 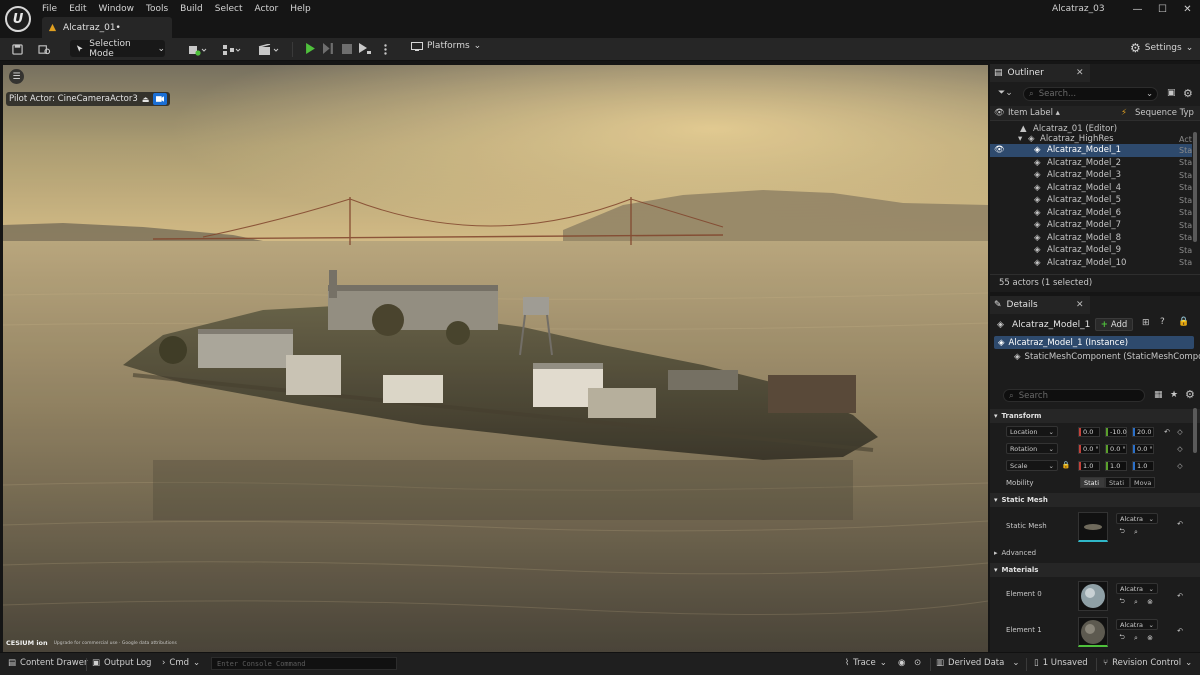 I want to click on step-forward-icon, so click(x=328, y=48).